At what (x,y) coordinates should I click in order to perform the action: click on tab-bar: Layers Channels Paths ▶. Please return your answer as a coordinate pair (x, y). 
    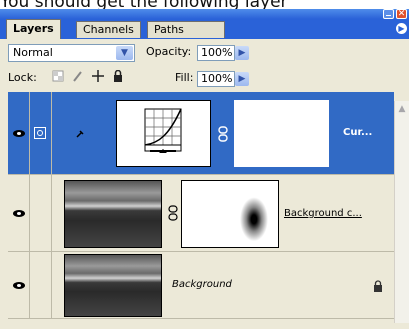
    Looking at the image, I should click on (204, 29).